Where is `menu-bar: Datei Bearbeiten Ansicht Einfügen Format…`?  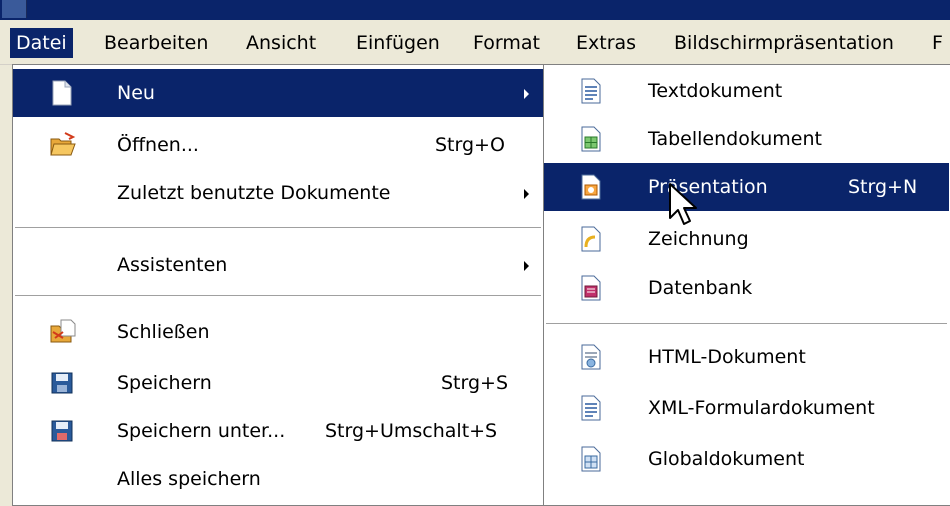 menu-bar: Datei Bearbeiten Ansicht Einfügen Format… is located at coordinates (475, 42).